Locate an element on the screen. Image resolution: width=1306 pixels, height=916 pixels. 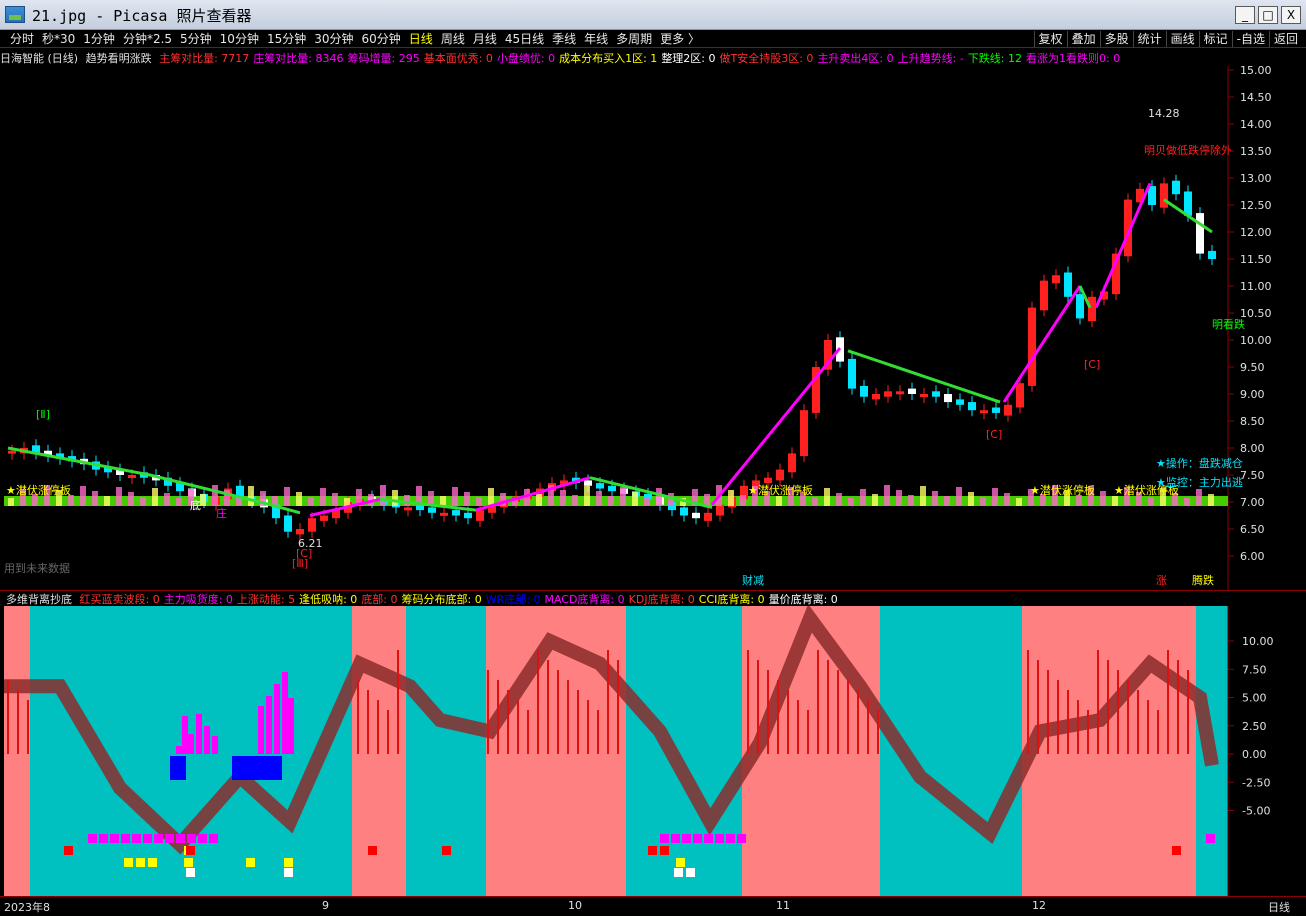
price-tick: 6.00 is located at coordinates (1252, 556).